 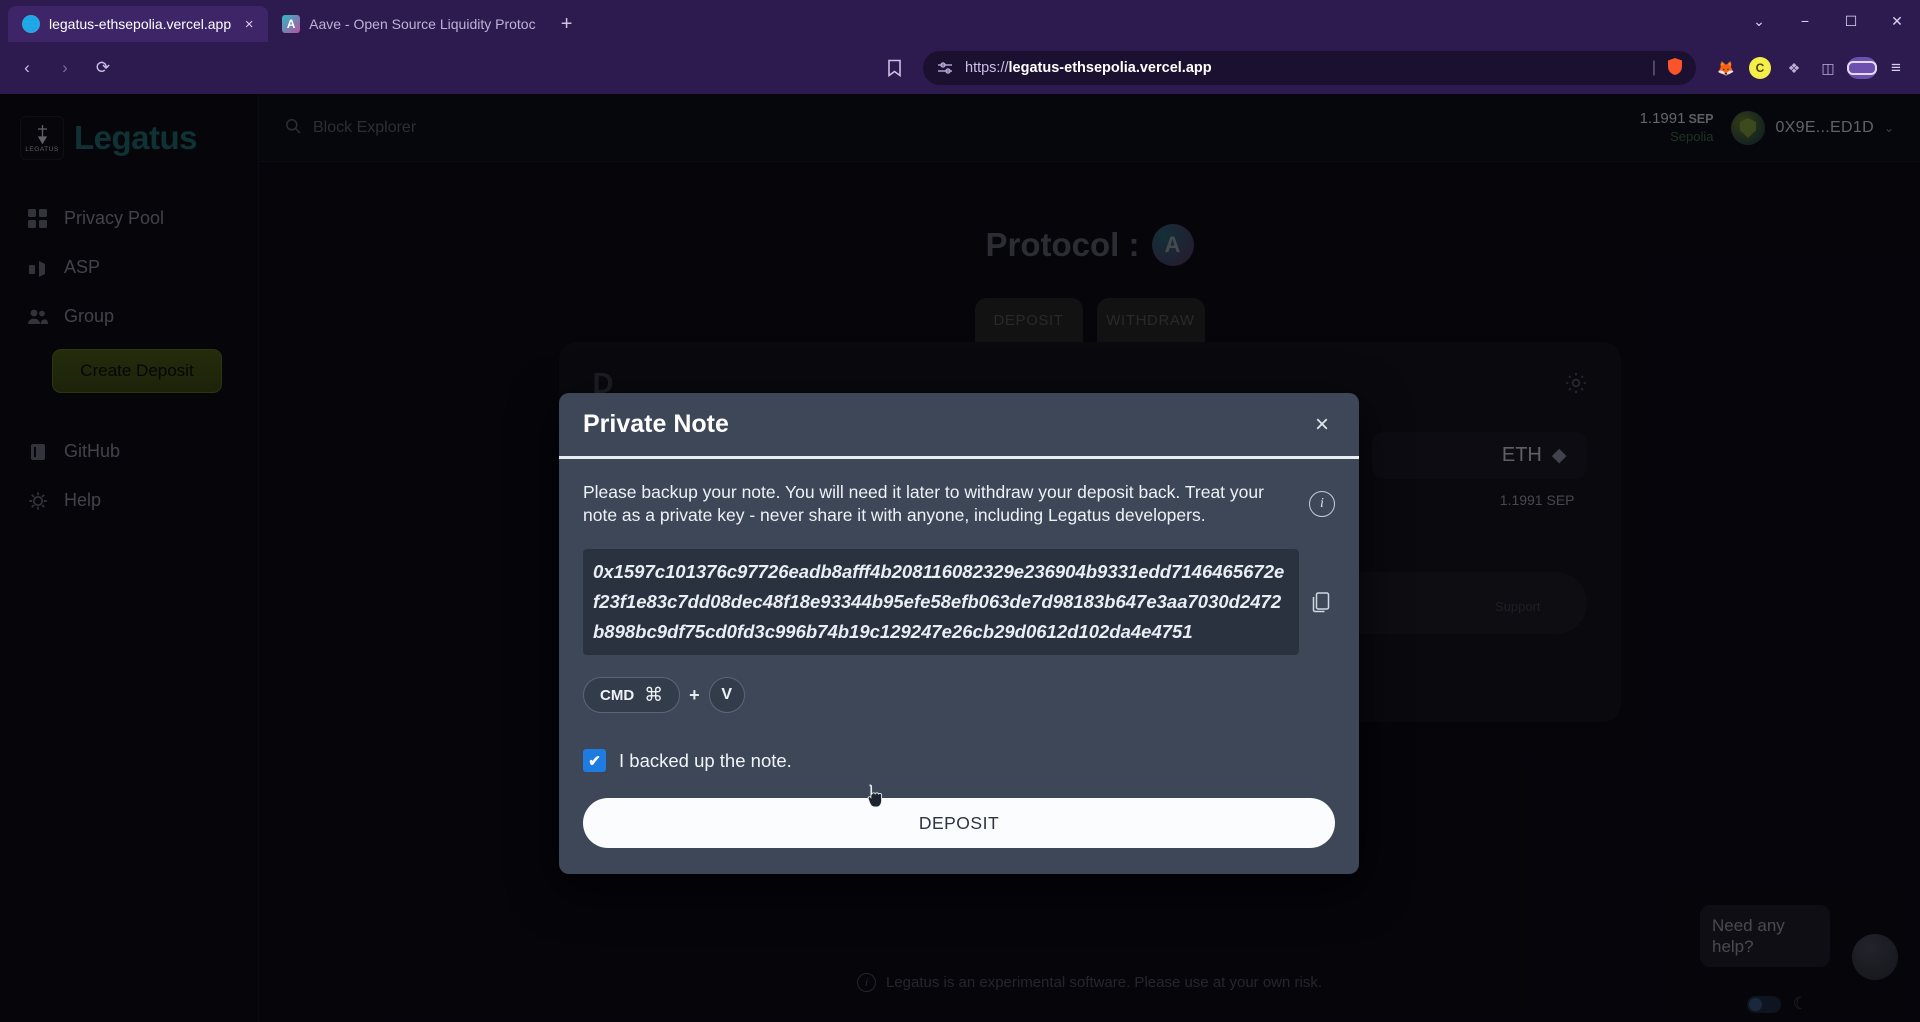 What do you see at coordinates (1794, 68) in the screenshot?
I see `puzzle-icon: ❖` at bounding box center [1794, 68].